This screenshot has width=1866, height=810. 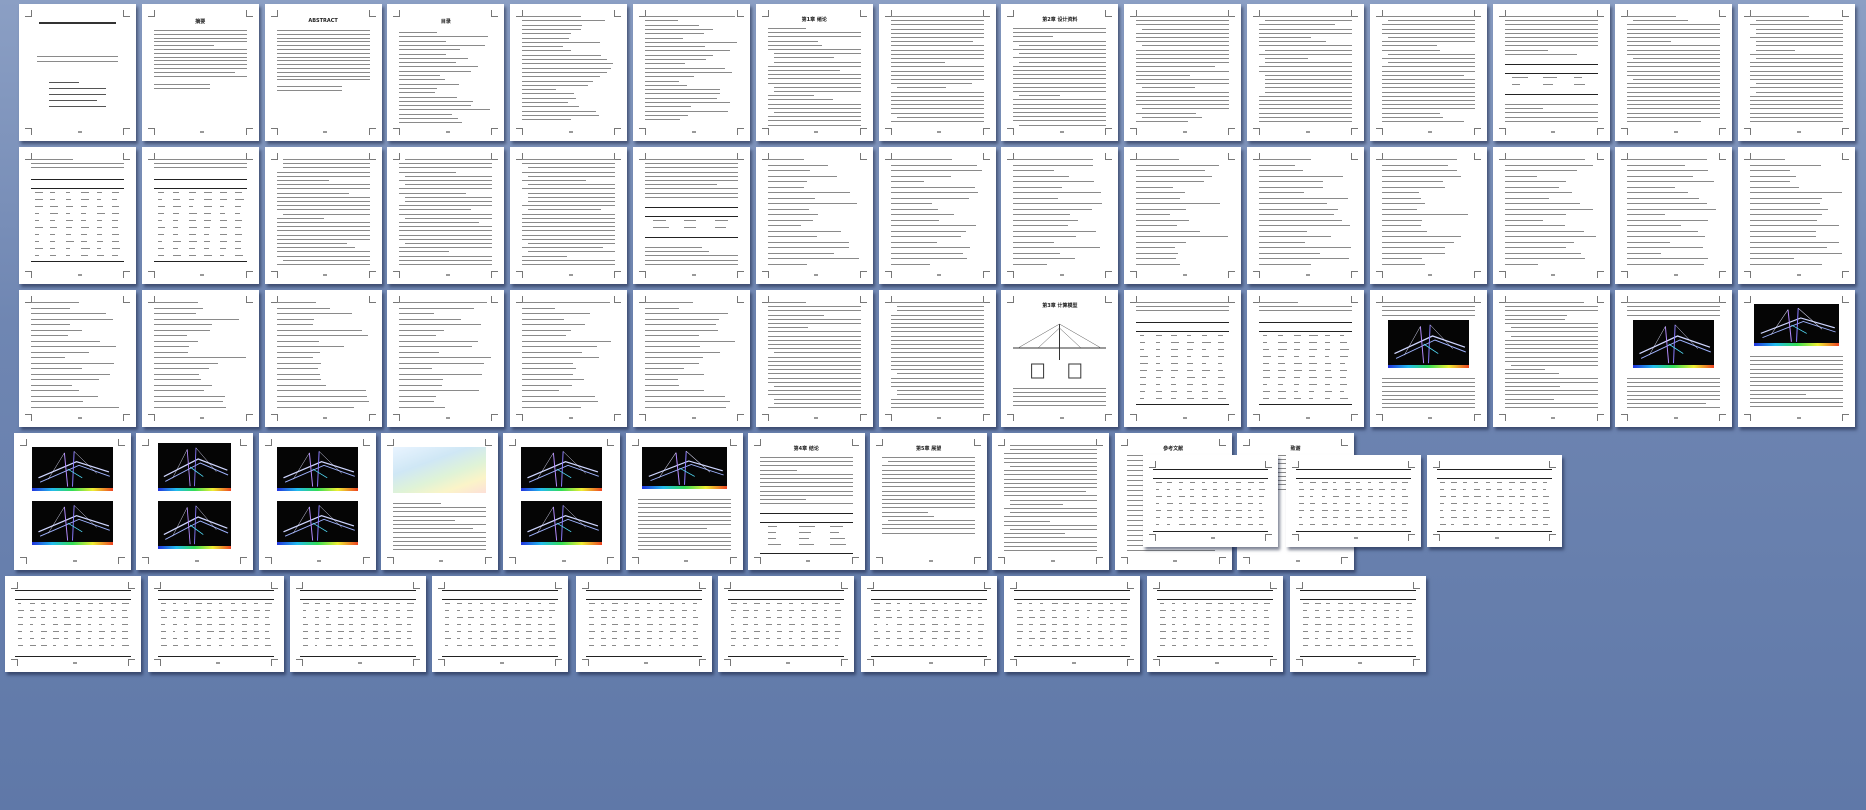 I want to click on page-thumbnail: 第1章 绪论, so click(x=814, y=72).